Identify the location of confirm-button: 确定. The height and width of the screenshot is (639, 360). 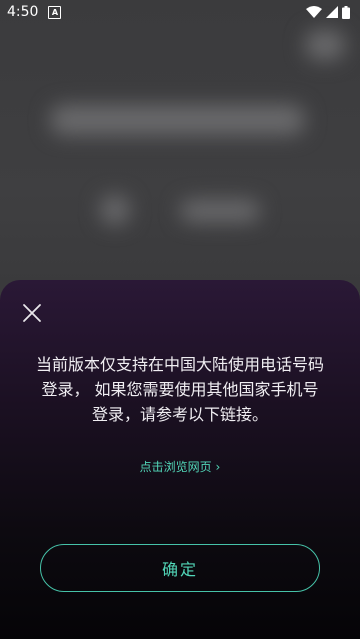
(180, 568).